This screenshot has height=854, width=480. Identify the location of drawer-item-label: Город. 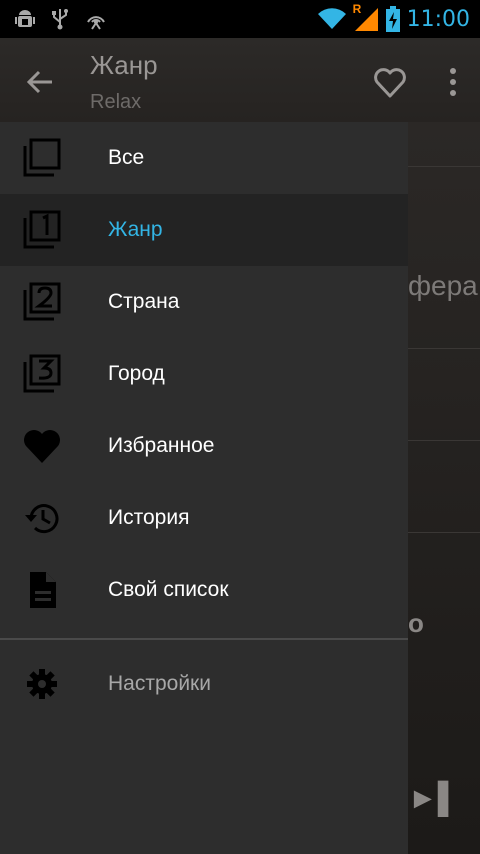
(136, 373).